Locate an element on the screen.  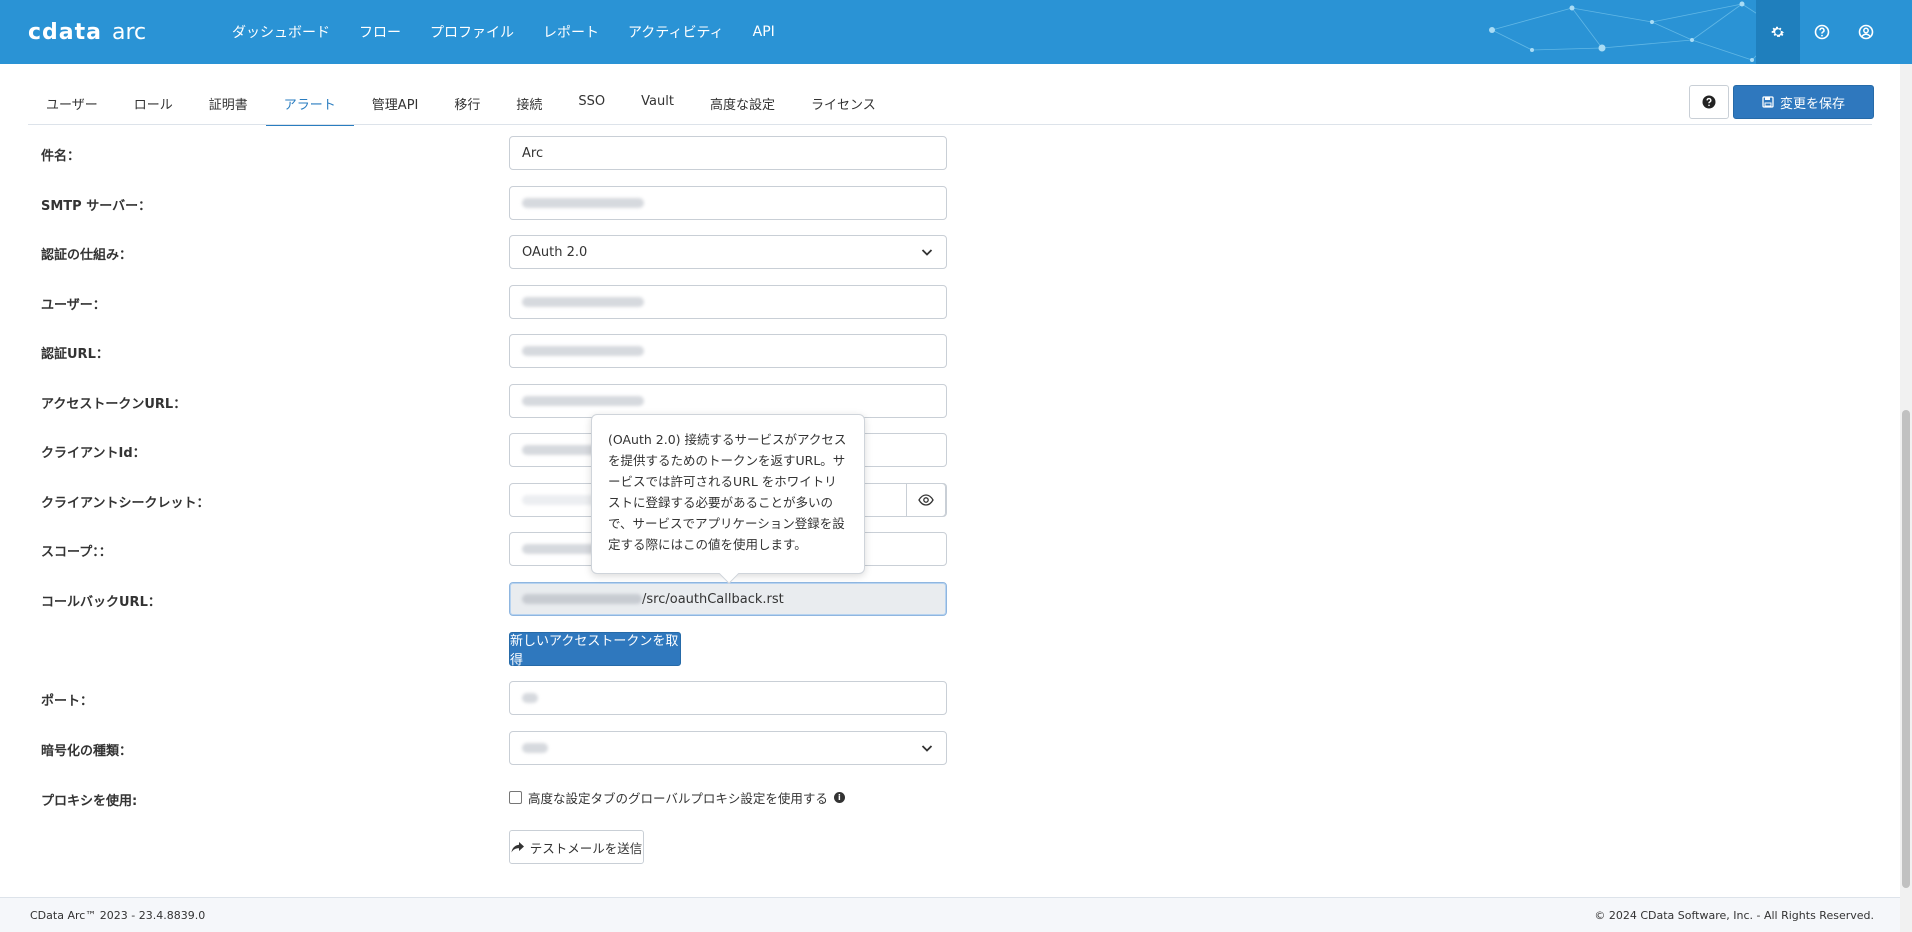
smtp-server-label: SMTP サーバー： is located at coordinates (96, 206).